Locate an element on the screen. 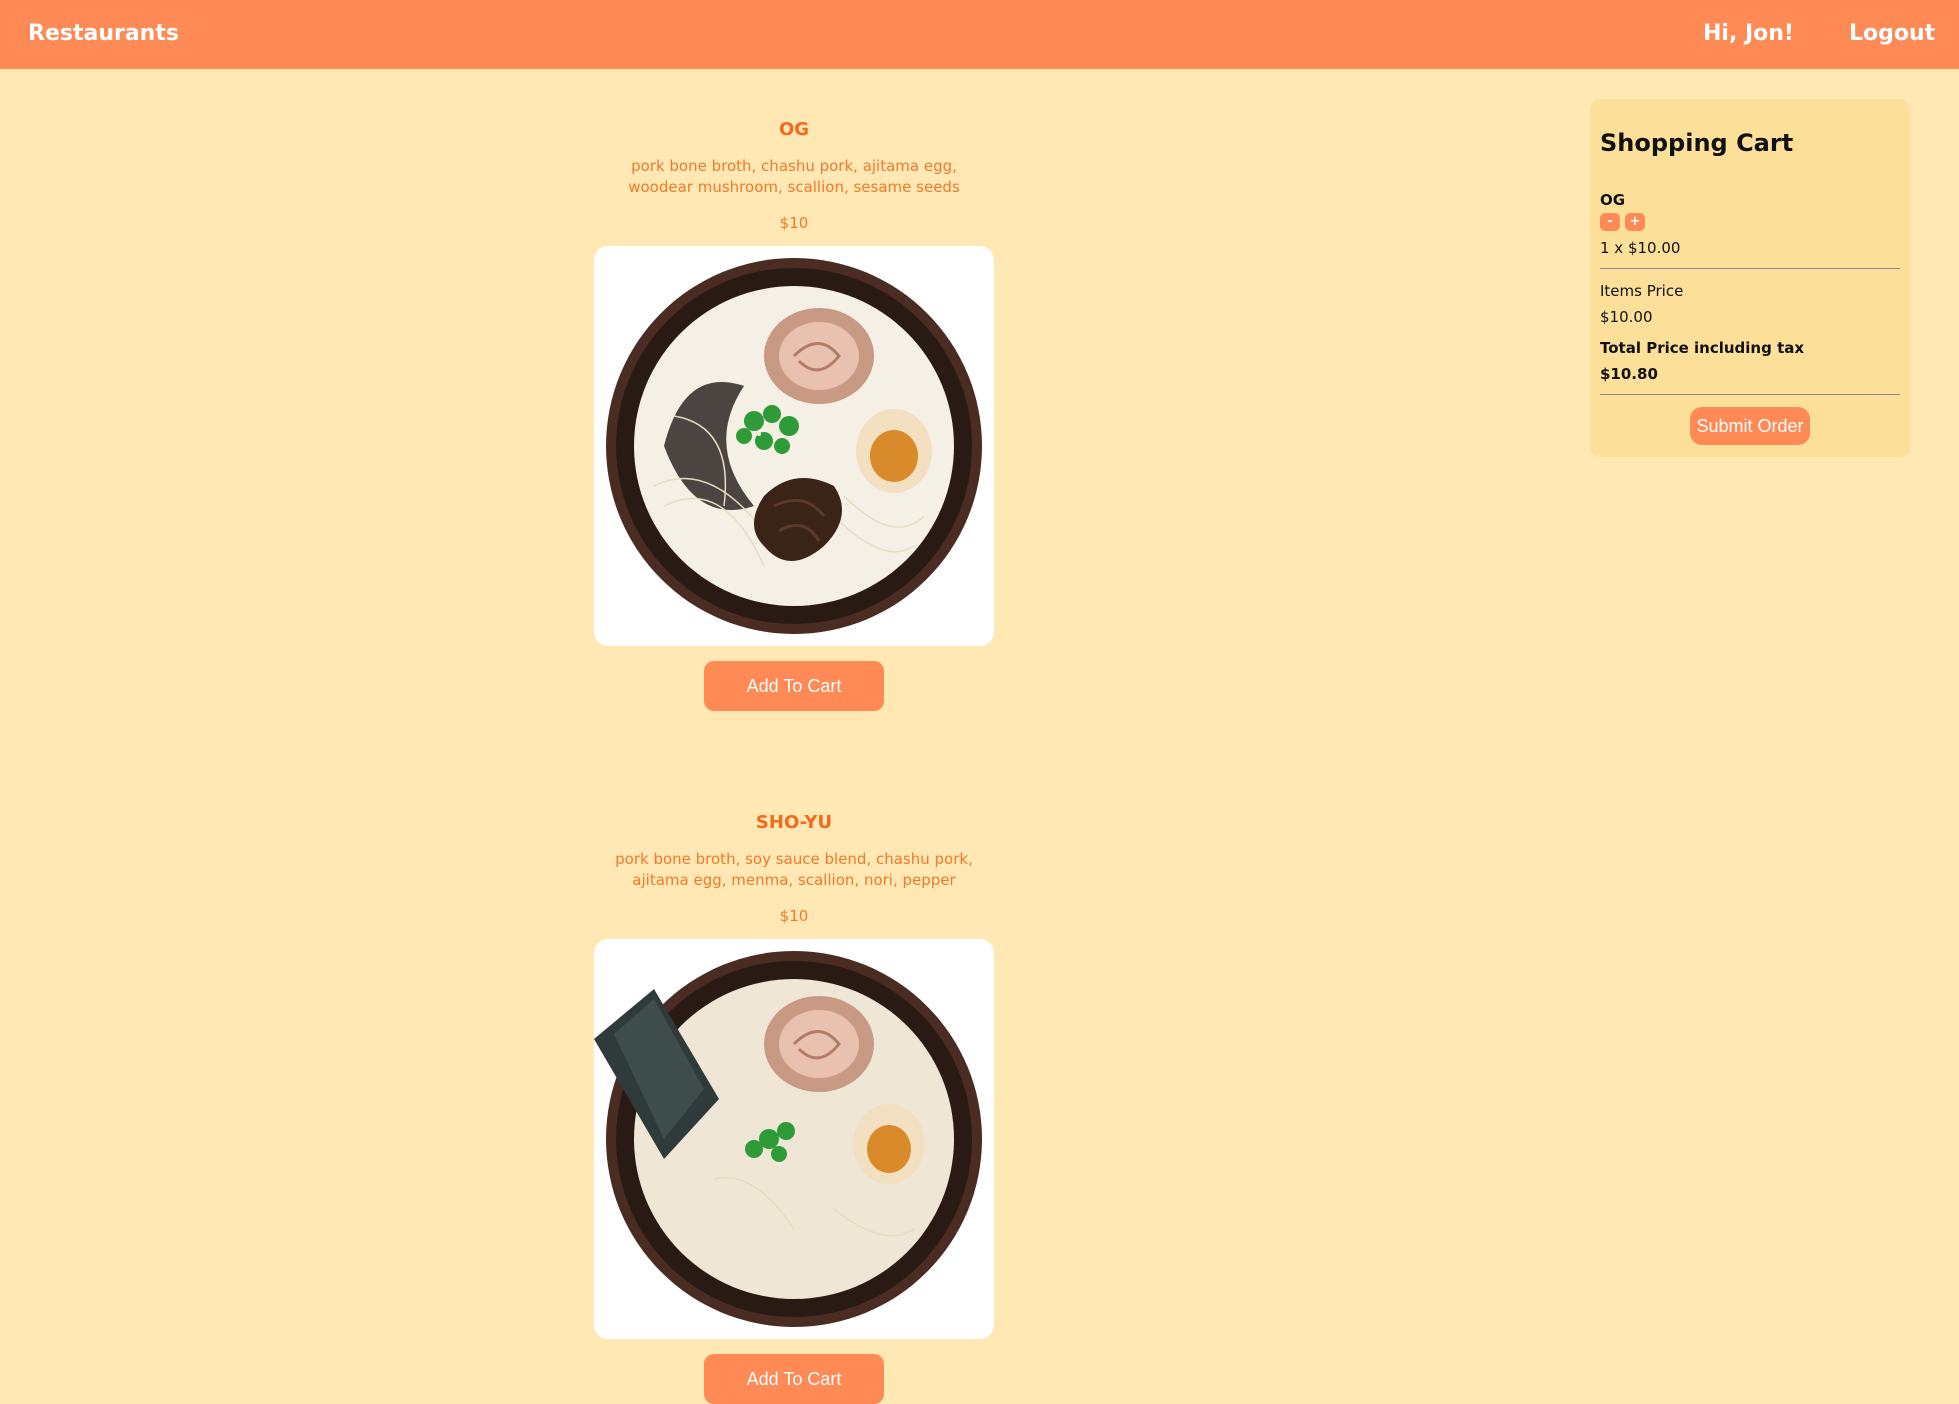 This screenshot has width=1959, height=1404. cart-title: Shopping Cart is located at coordinates (1697, 143).